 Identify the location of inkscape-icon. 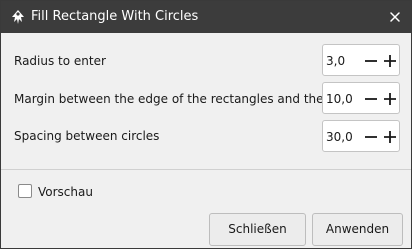
(18, 17).